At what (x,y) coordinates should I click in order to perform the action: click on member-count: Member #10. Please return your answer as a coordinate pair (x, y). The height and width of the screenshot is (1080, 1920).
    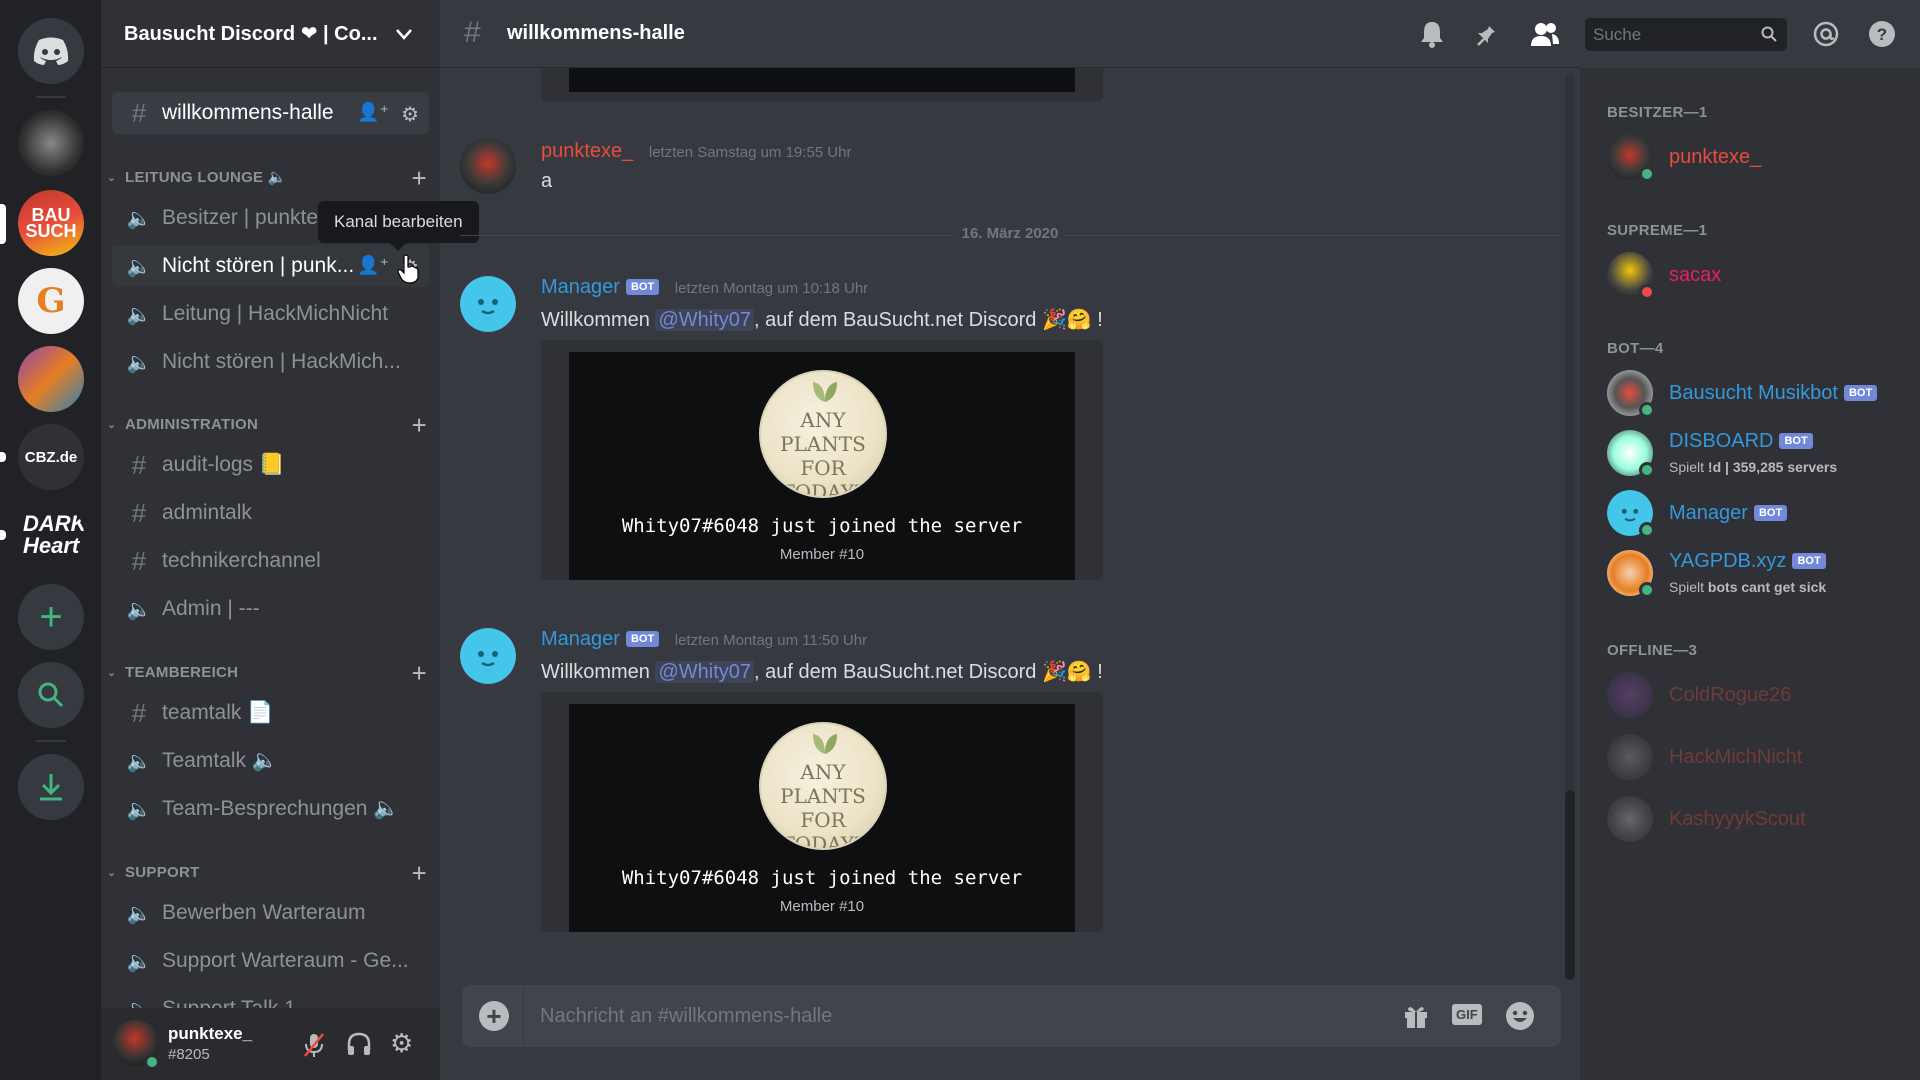
    Looking at the image, I should click on (822, 906).